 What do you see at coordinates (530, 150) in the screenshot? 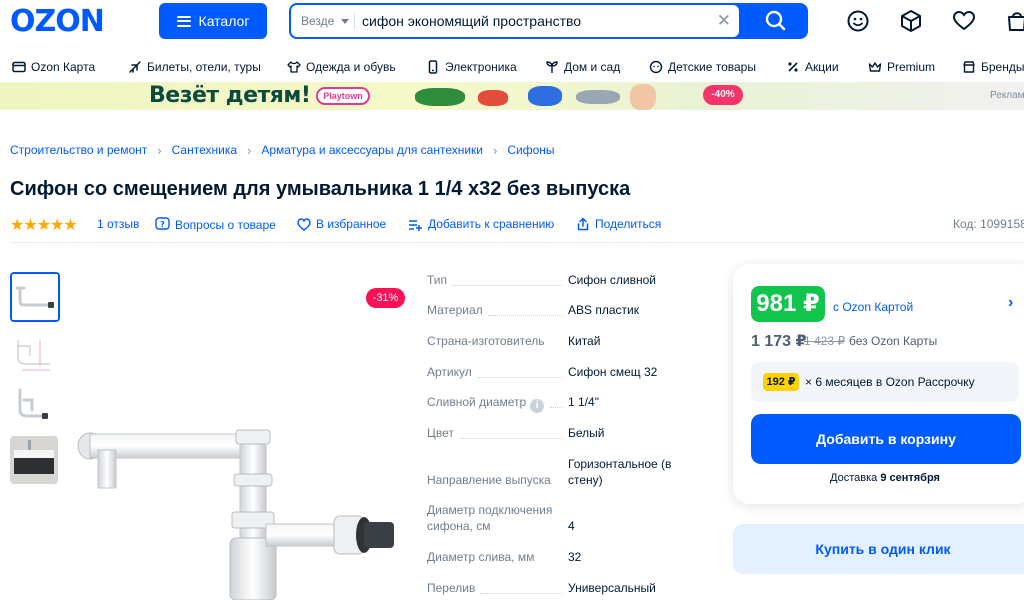
I see `breadcrumb-item: Сифоны` at bounding box center [530, 150].